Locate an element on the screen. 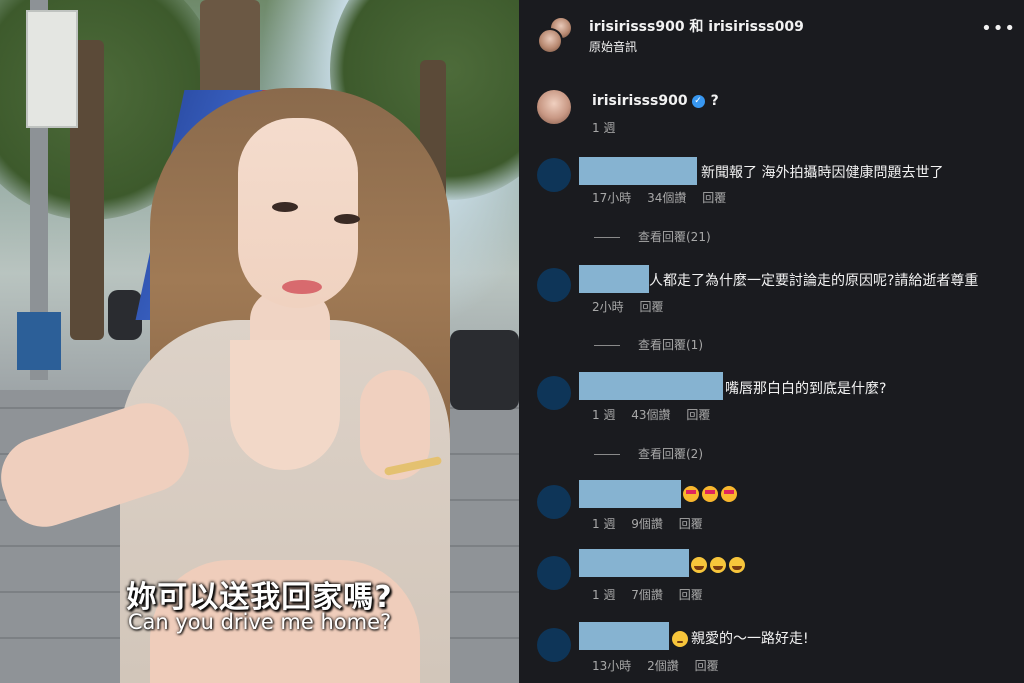 The width and height of the screenshot is (1024, 683). comment-text-row: 親愛的～一路好走! is located at coordinates (740, 638).